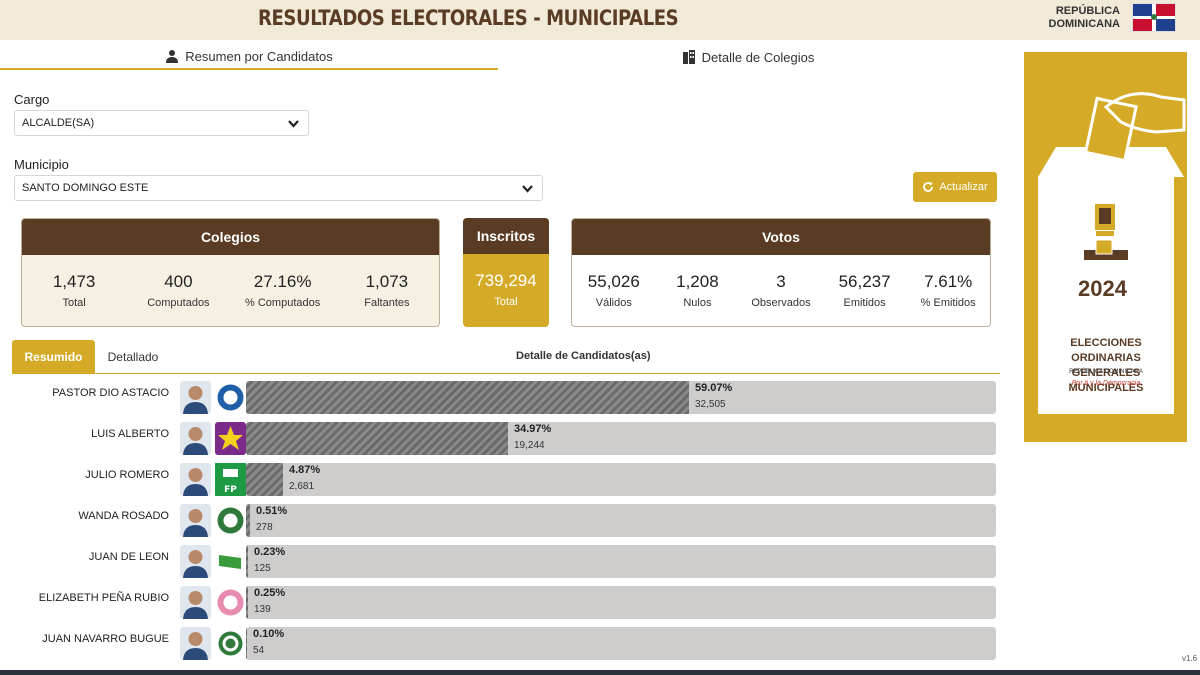 The height and width of the screenshot is (675, 1200). I want to click on cargo-label: Cargo, so click(32, 99).